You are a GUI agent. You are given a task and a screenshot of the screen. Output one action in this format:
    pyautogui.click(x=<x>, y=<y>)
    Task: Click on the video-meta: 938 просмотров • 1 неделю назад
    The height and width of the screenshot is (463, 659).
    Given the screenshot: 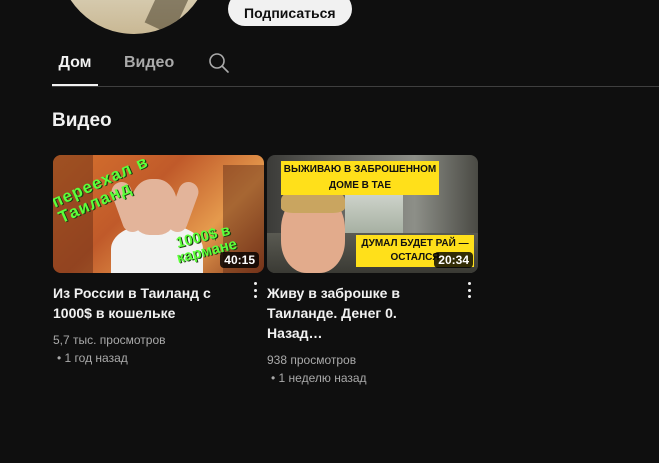 What is the action you would take?
    pyautogui.click(x=372, y=369)
    